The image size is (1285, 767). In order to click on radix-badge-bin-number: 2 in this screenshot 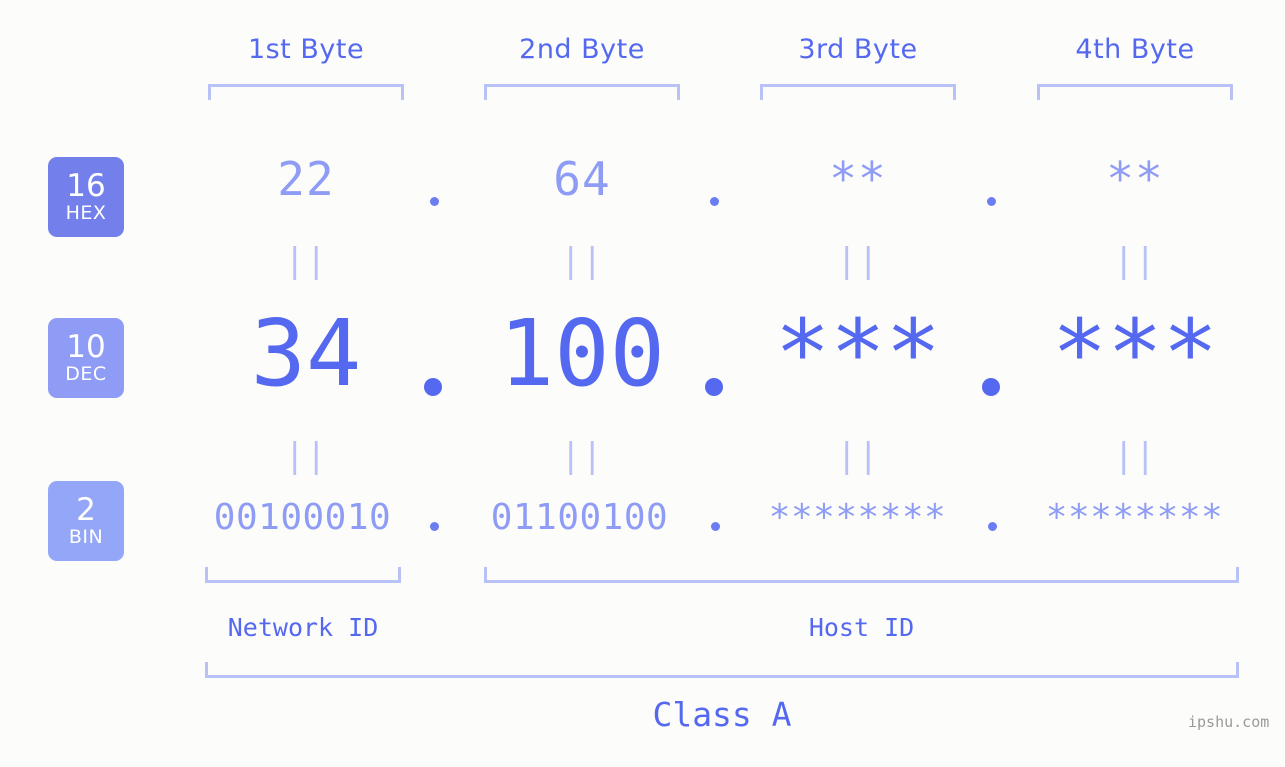, I will do `click(86, 510)`.